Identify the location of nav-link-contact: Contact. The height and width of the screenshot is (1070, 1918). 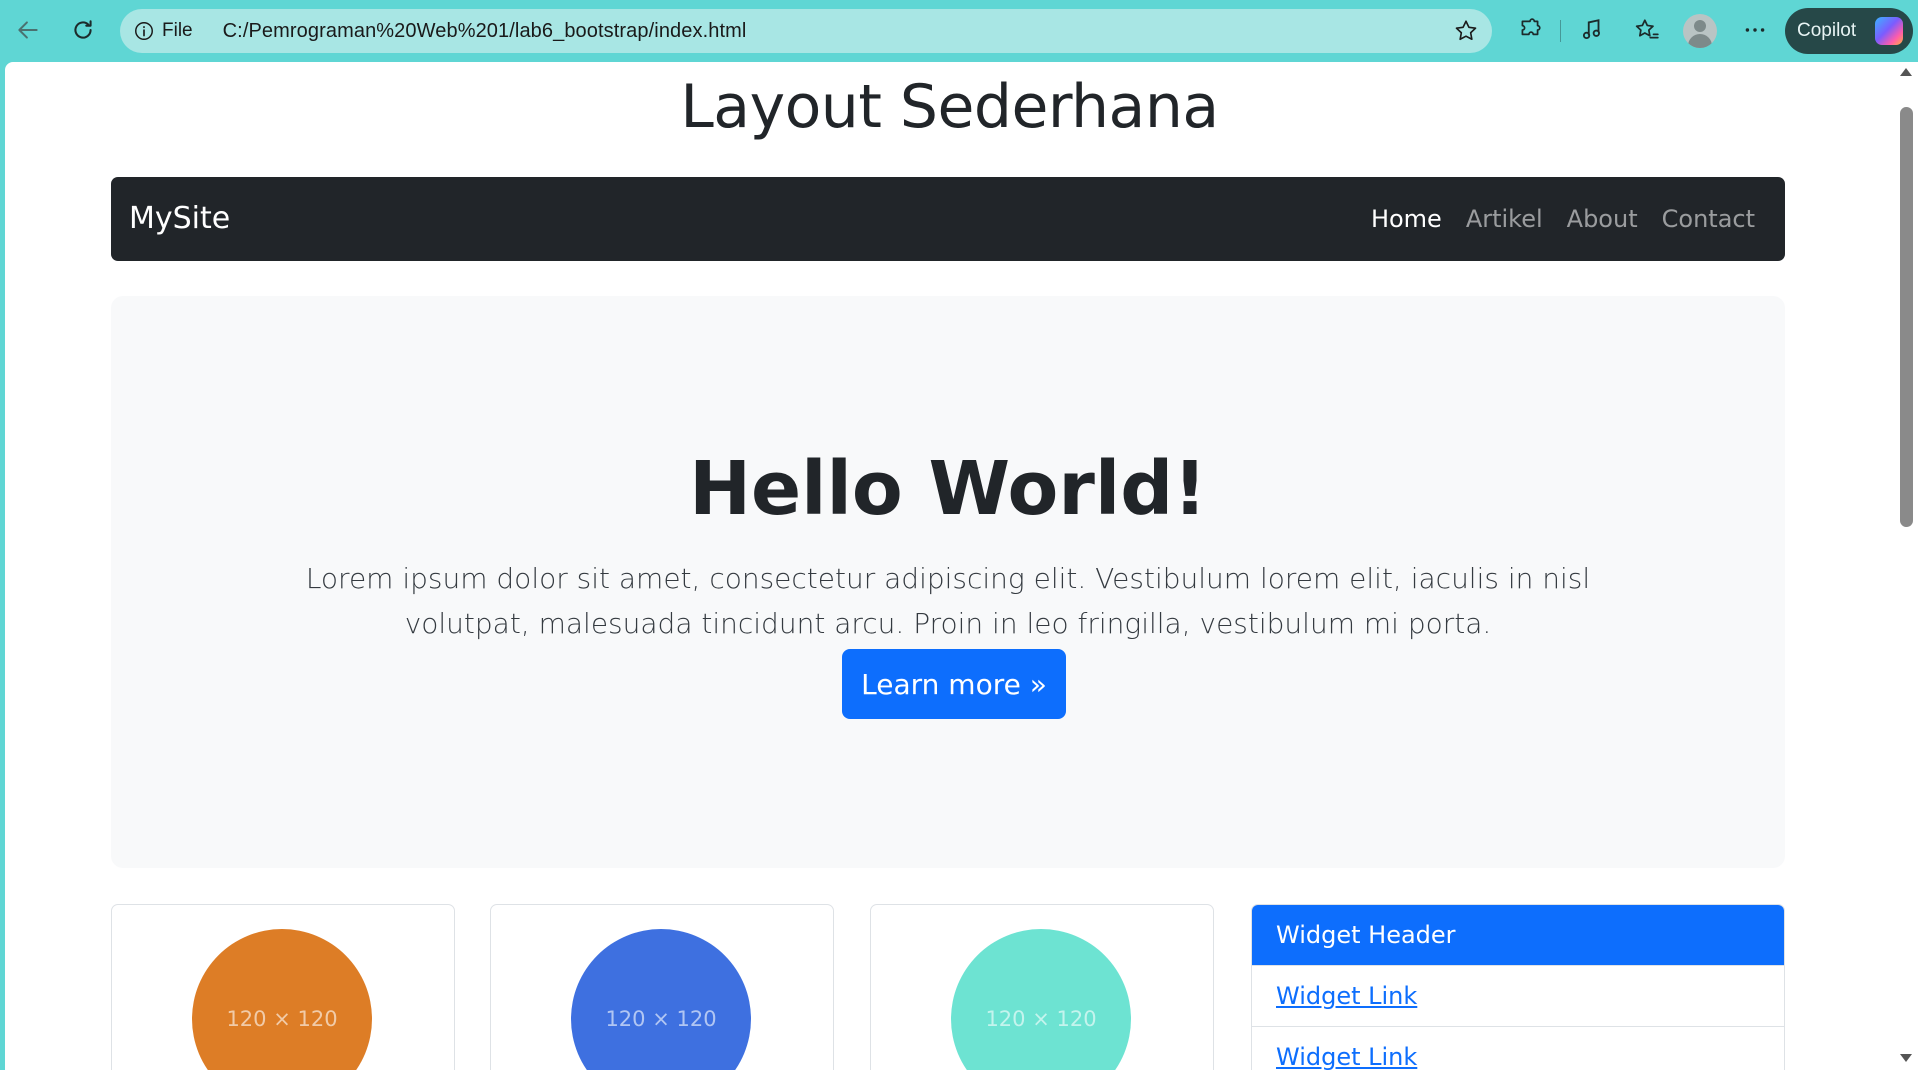
(1708, 219).